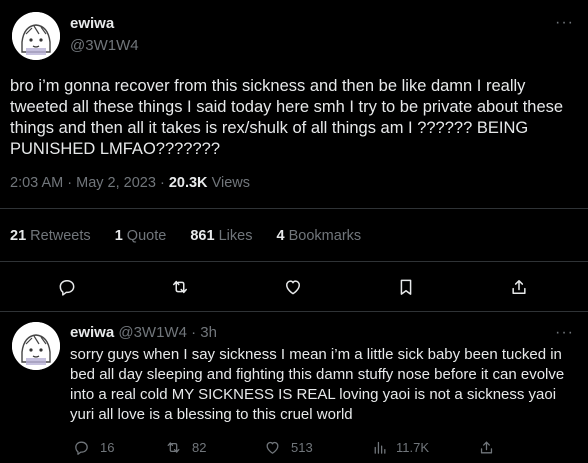 The height and width of the screenshot is (463, 588). What do you see at coordinates (92, 332) in the screenshot?
I see `reply-author-name: ewiwa` at bounding box center [92, 332].